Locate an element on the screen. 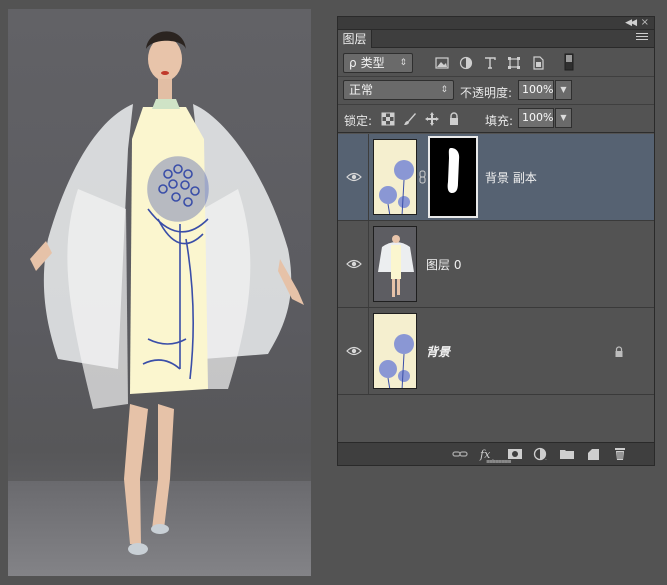  layer-name: 背景 is located at coordinates (438, 351).